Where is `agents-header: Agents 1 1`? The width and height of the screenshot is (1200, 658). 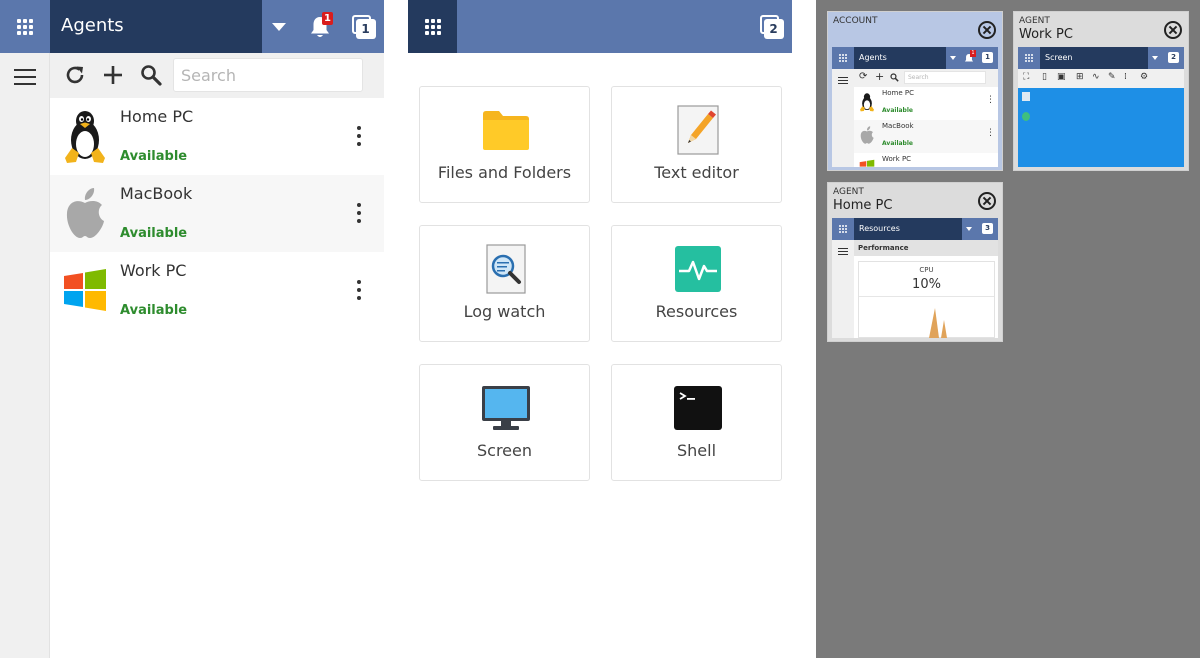 agents-header: Agents 1 1 is located at coordinates (192, 26).